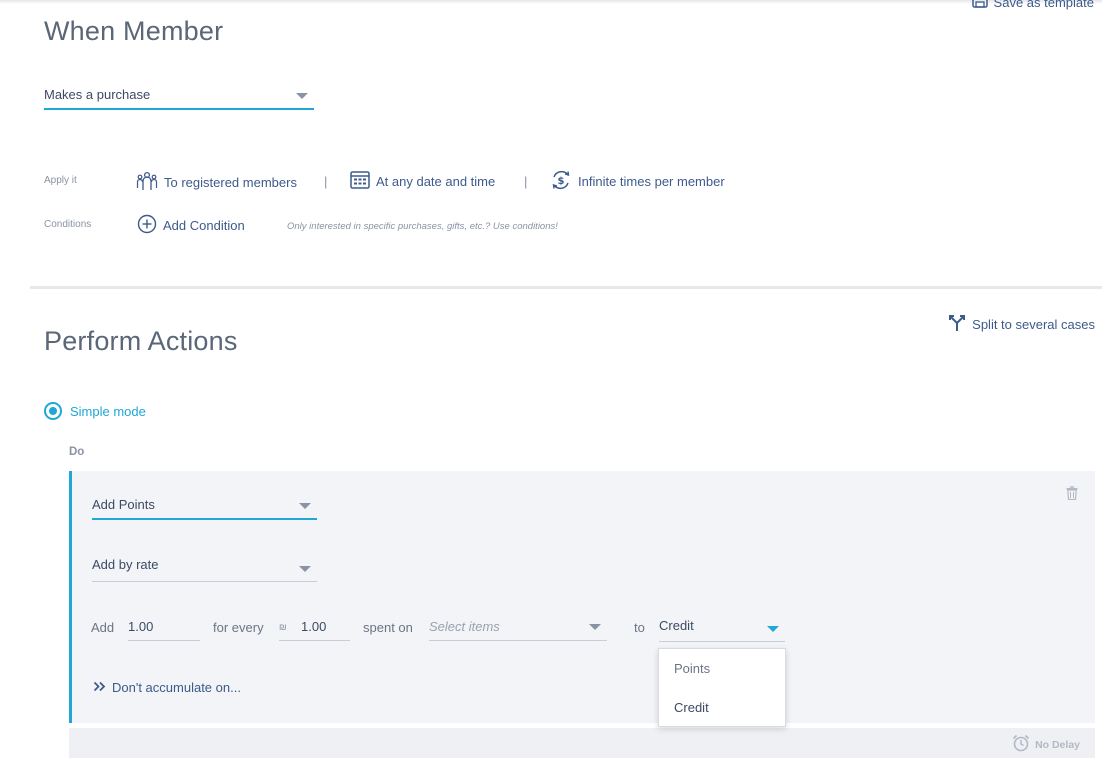 Image resolution: width=1102 pixels, height=758 pixels. What do you see at coordinates (77, 452) in the screenshot?
I see `do-label: Do` at bounding box center [77, 452].